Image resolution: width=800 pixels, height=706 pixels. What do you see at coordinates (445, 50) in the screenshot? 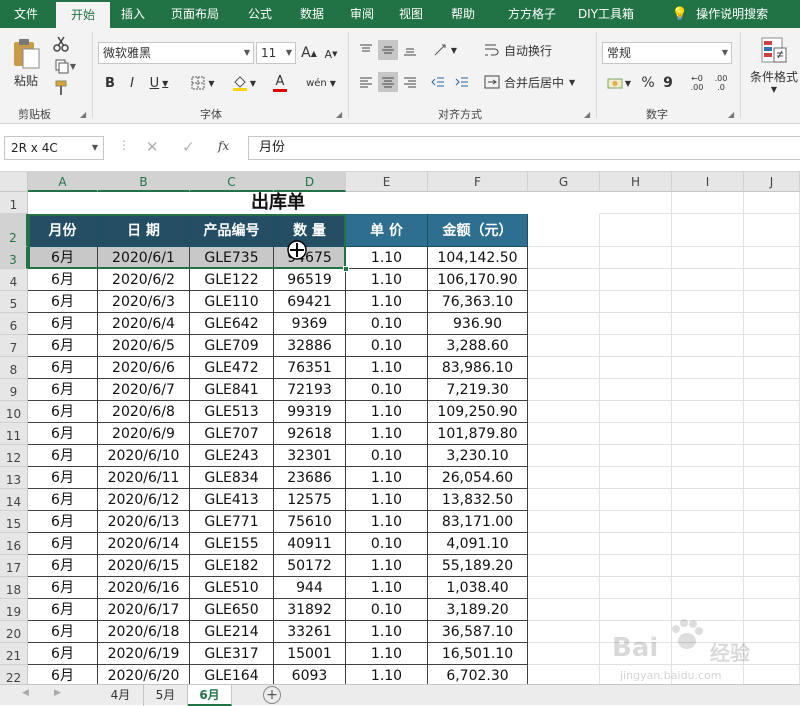
I see `orientation-button: ▼` at bounding box center [445, 50].